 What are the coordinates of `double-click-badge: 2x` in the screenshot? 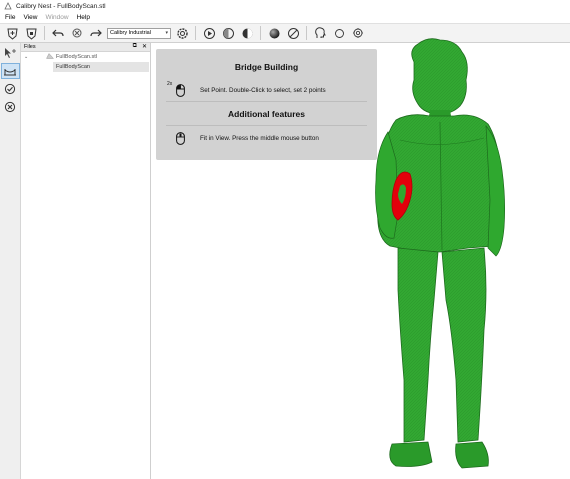 It's located at (170, 84).